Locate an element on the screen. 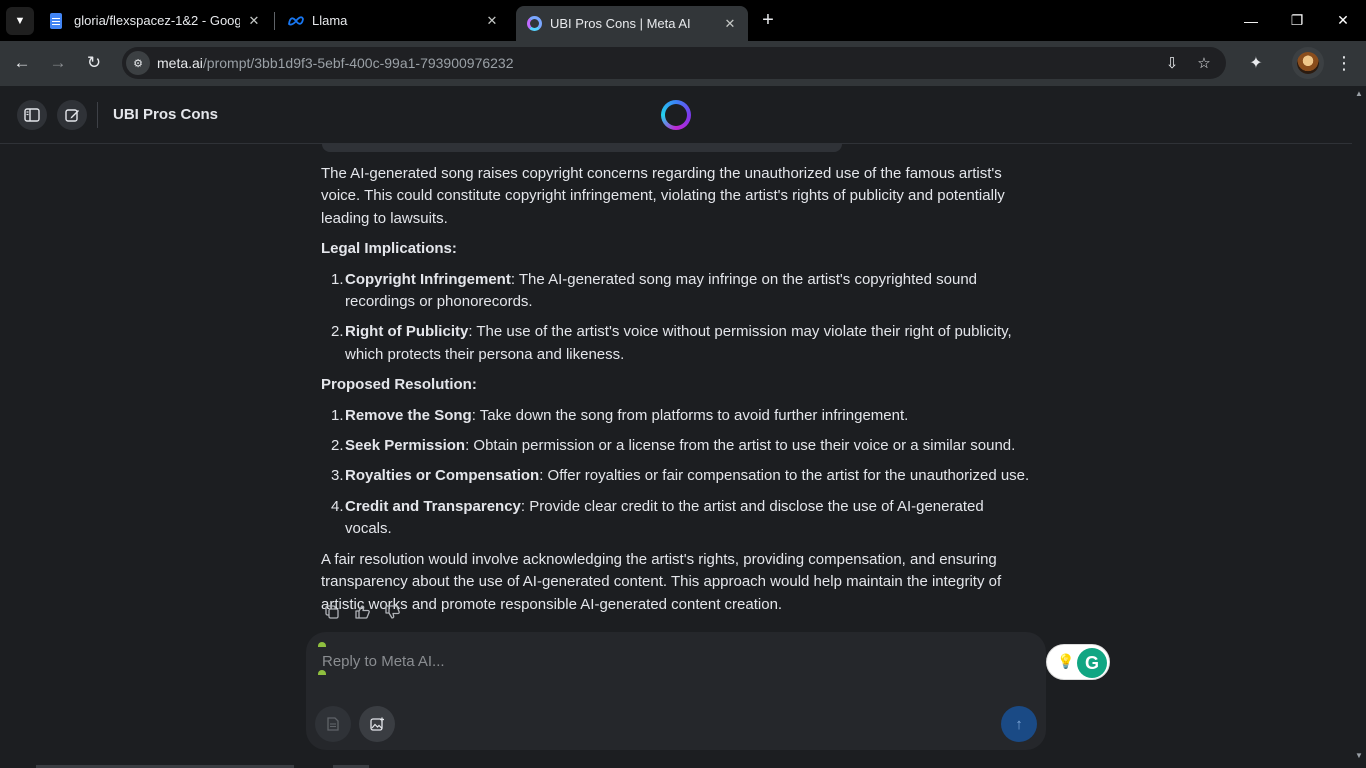 The height and width of the screenshot is (768, 1366). tab-title: UBI Pros Cons | Meta AI is located at coordinates (620, 23).